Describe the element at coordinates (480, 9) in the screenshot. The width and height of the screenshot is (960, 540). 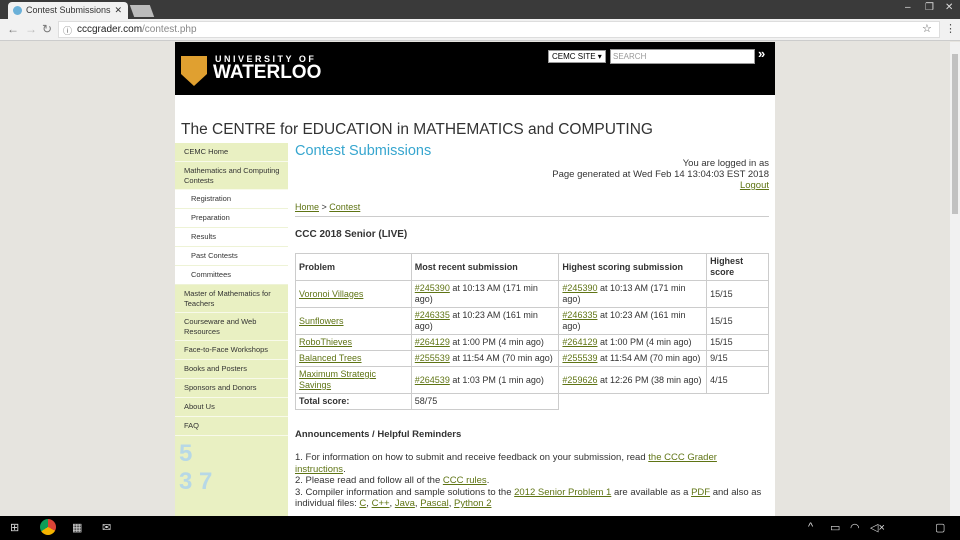
I see `browser-tab-bar: Contest Submissions ✕ – ❐ ✕` at that location.